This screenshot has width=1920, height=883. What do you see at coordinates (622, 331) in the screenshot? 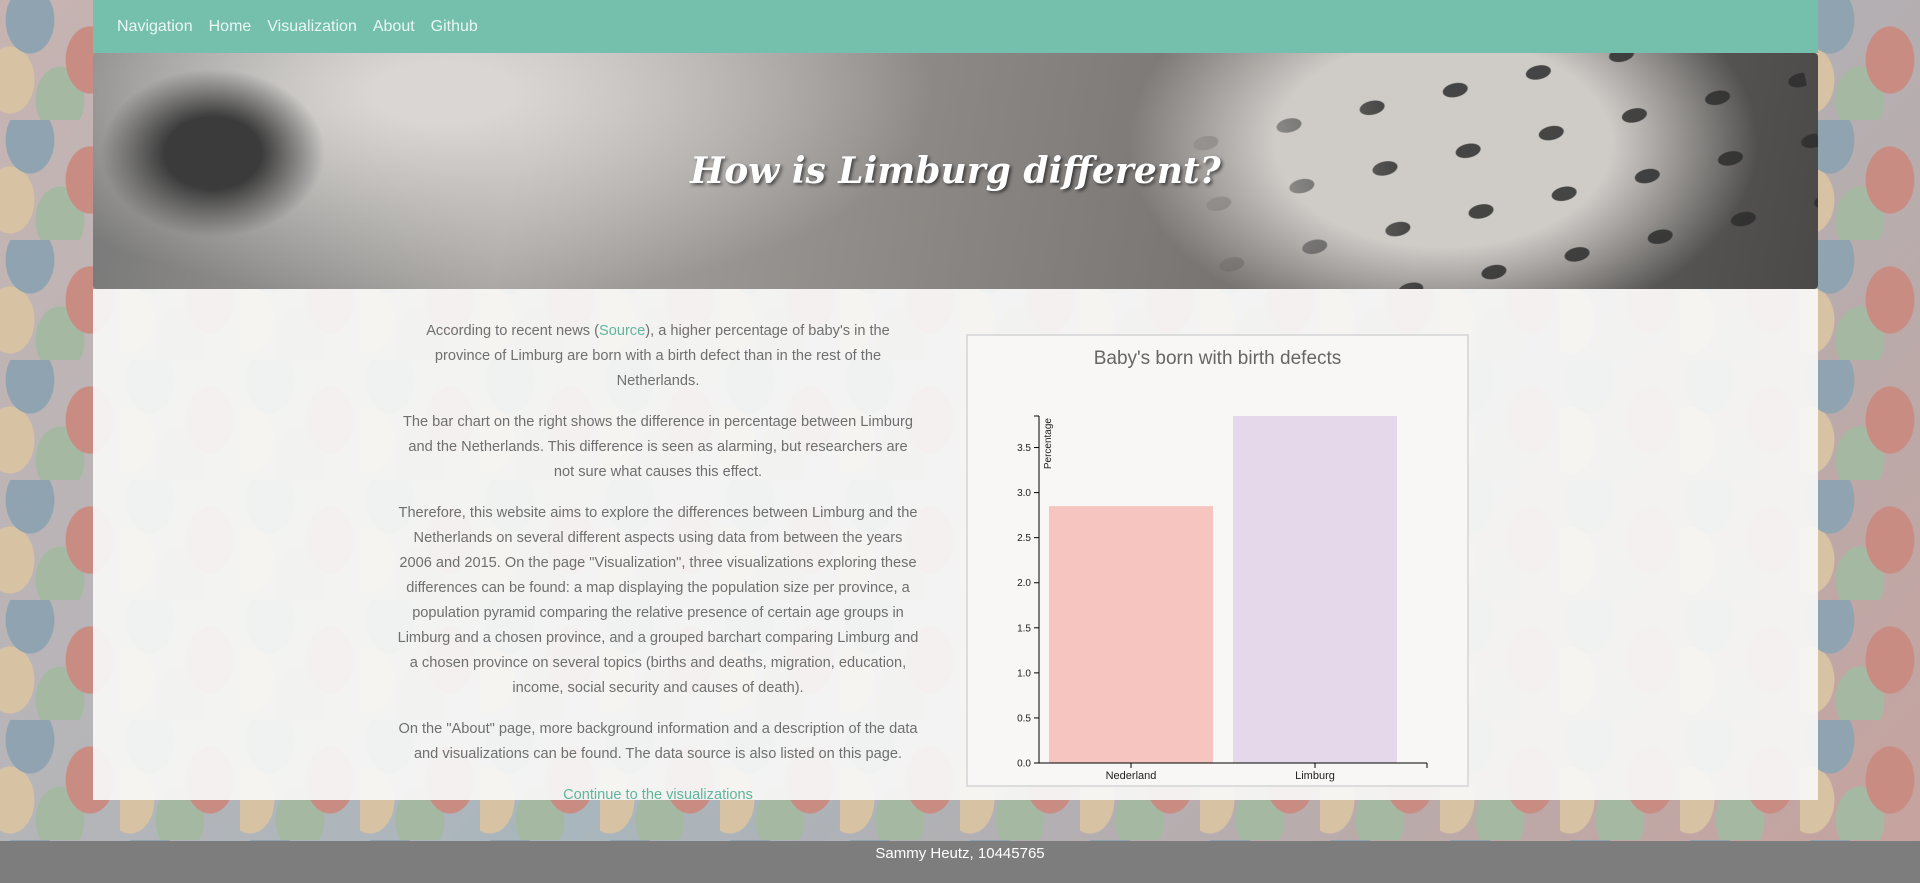
I see `source-link: Source` at bounding box center [622, 331].